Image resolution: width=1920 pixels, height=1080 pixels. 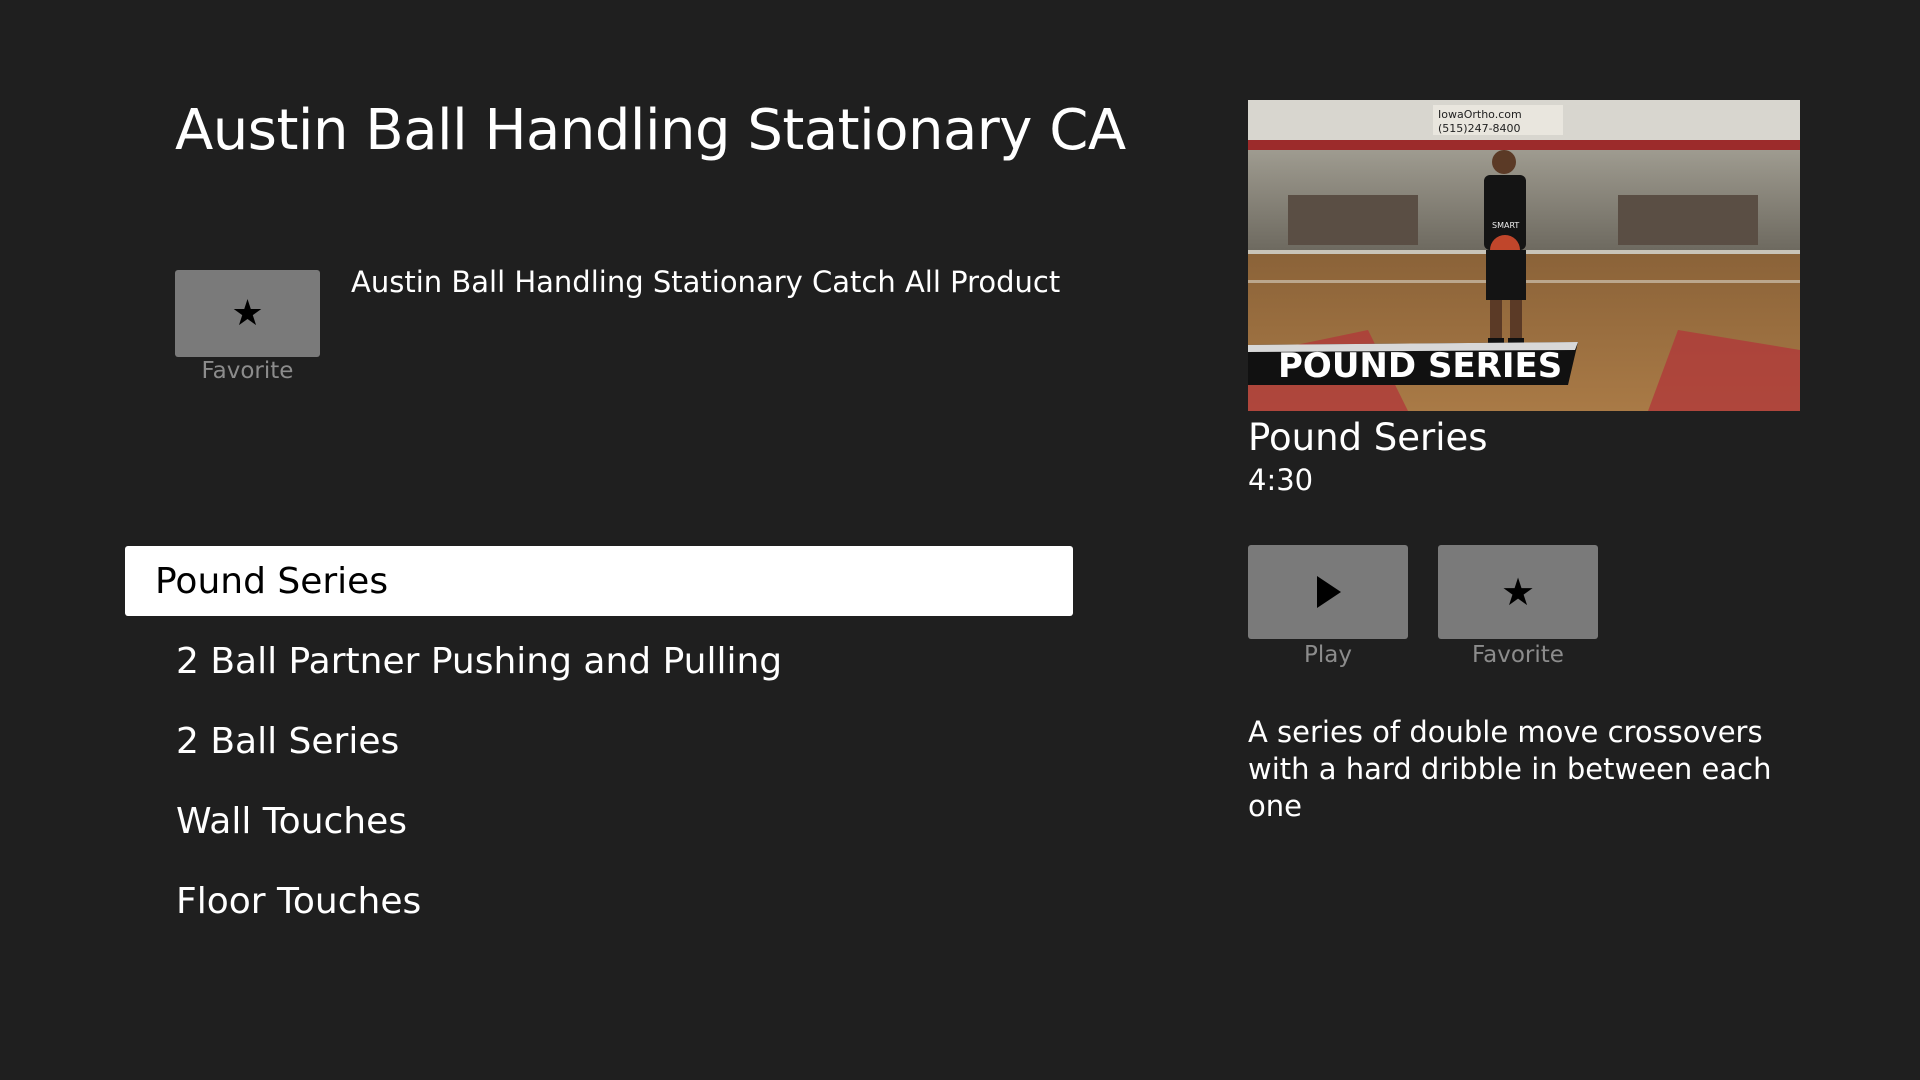 I want to click on episode-favorite-button: ★, so click(x=1518, y=592).